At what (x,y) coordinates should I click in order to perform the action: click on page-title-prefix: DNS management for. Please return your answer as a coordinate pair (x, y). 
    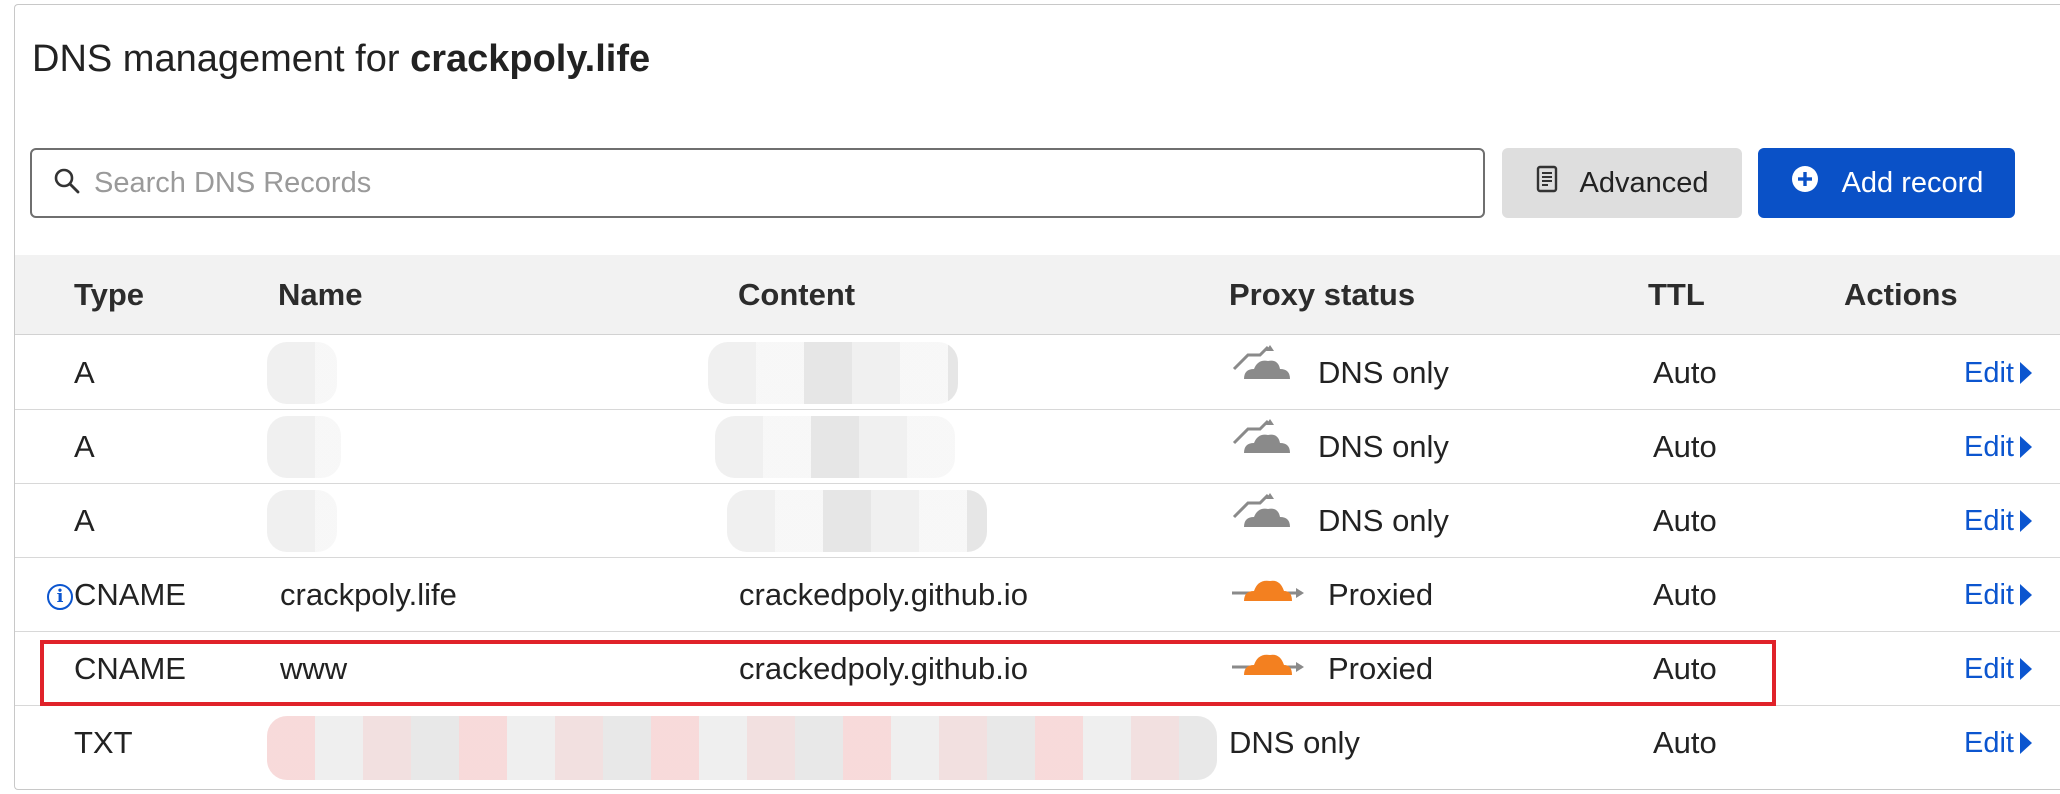
    Looking at the image, I should click on (216, 59).